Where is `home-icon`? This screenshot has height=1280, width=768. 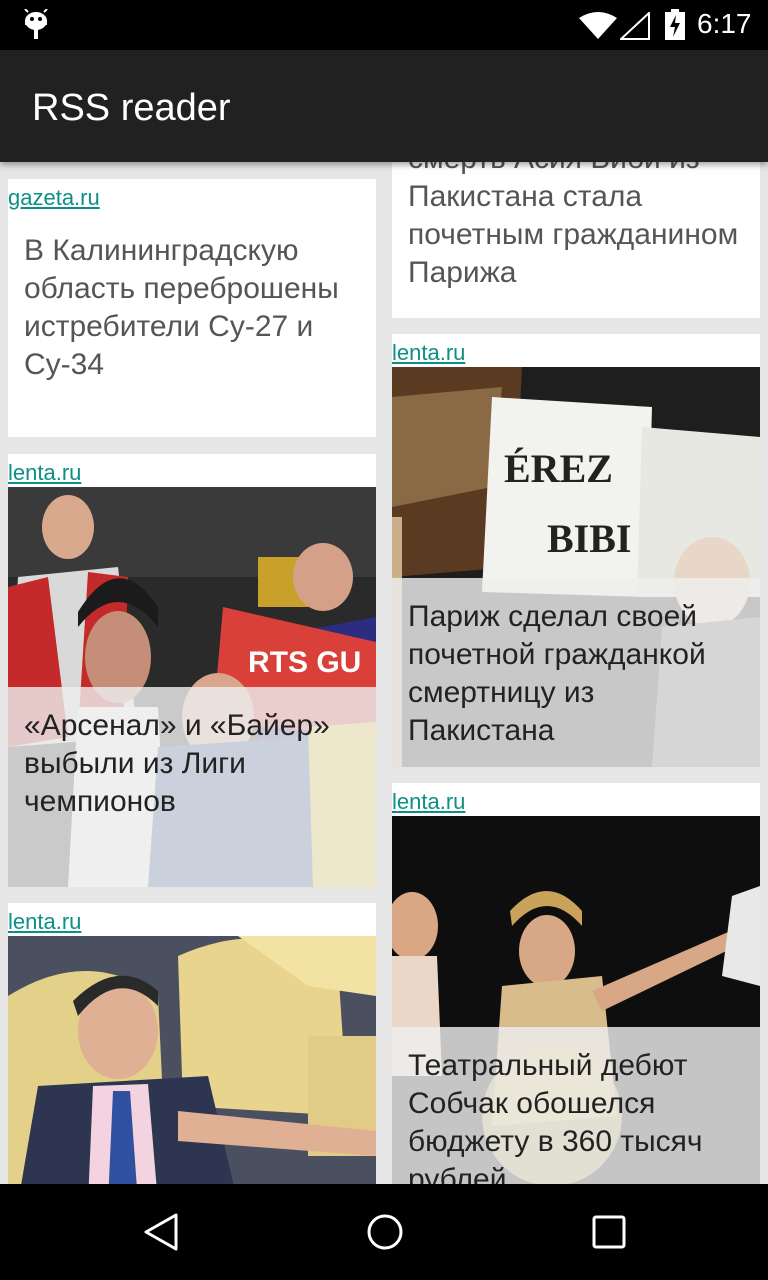 home-icon is located at coordinates (385, 1232).